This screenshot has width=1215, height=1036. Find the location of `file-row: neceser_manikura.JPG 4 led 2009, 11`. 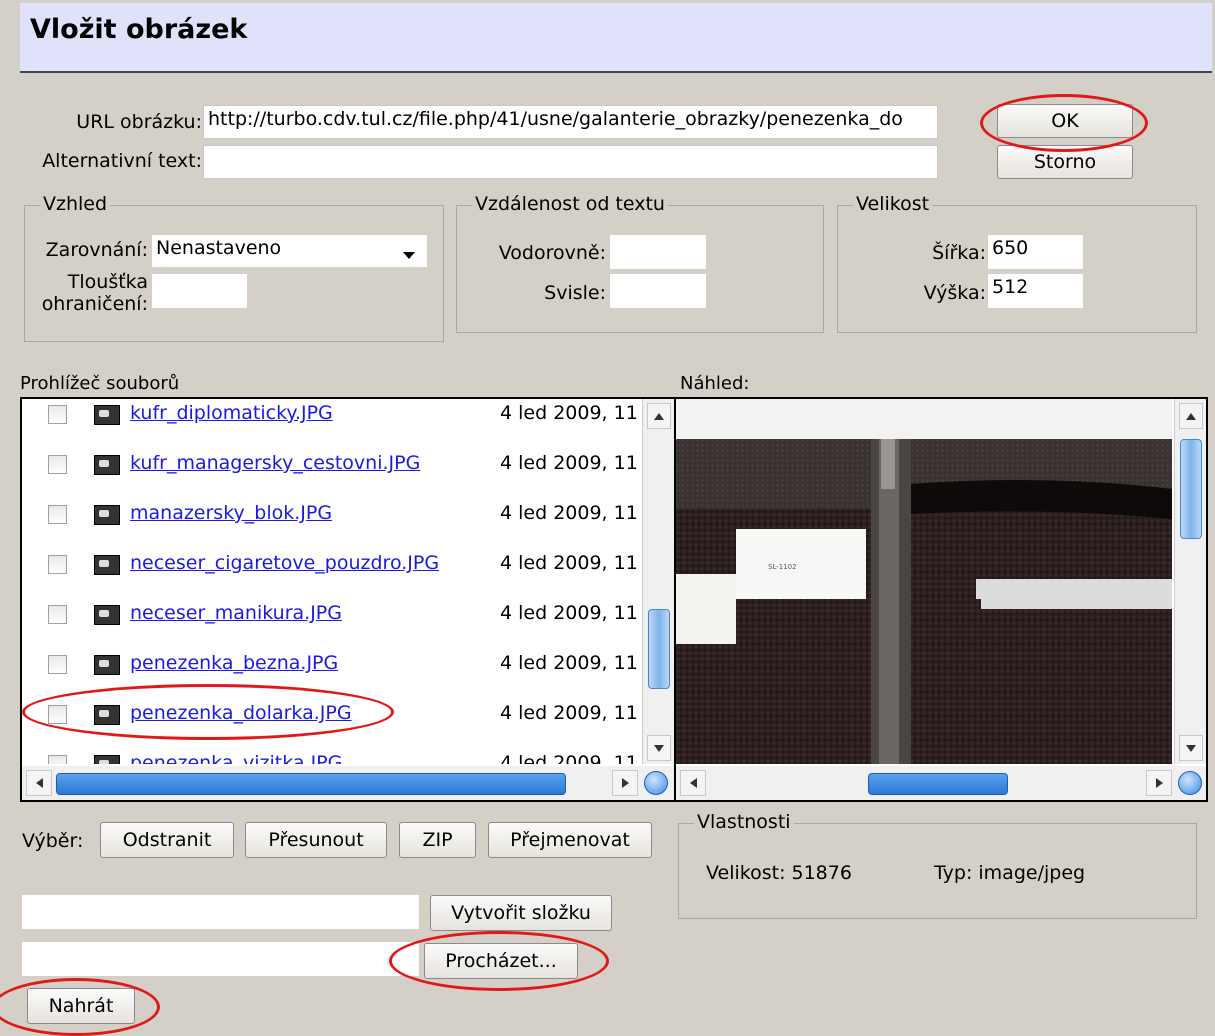

file-row: neceser_manikura.JPG 4 led 2009, 11 is located at coordinates (332, 610).